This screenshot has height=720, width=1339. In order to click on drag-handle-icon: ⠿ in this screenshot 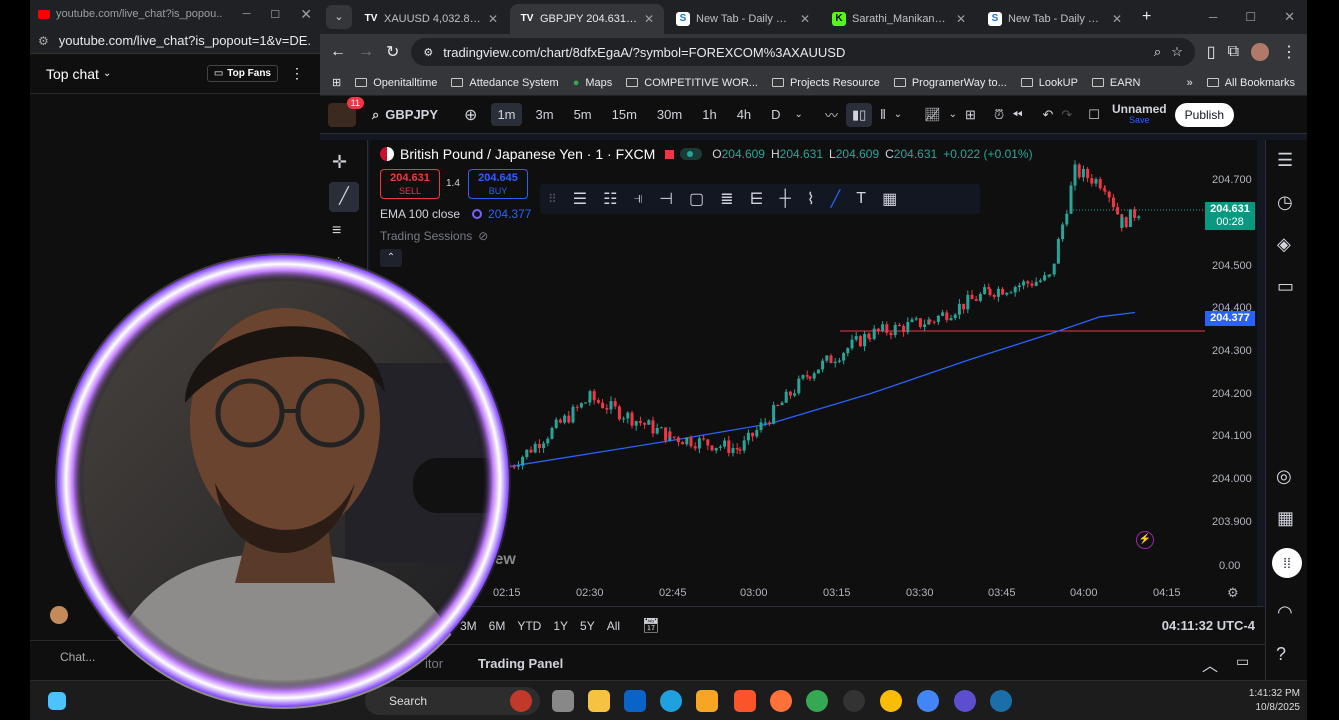, I will do `click(552, 199)`.